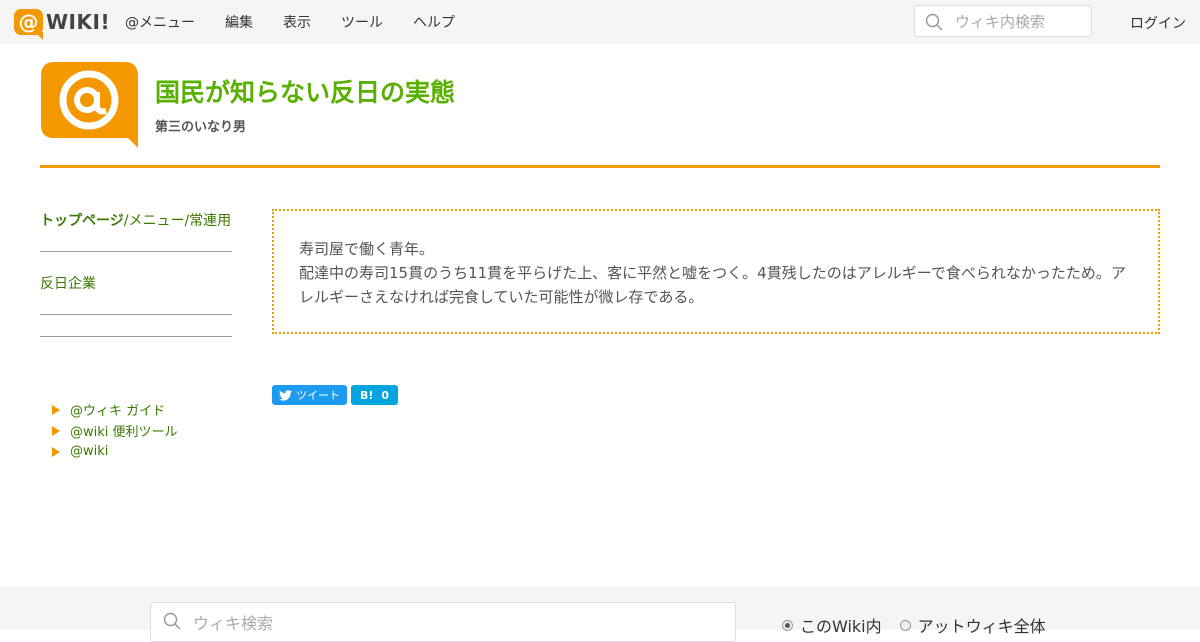 This screenshot has width=1200, height=642. What do you see at coordinates (90, 106) in the screenshot?
I see `site-logo-icon` at bounding box center [90, 106].